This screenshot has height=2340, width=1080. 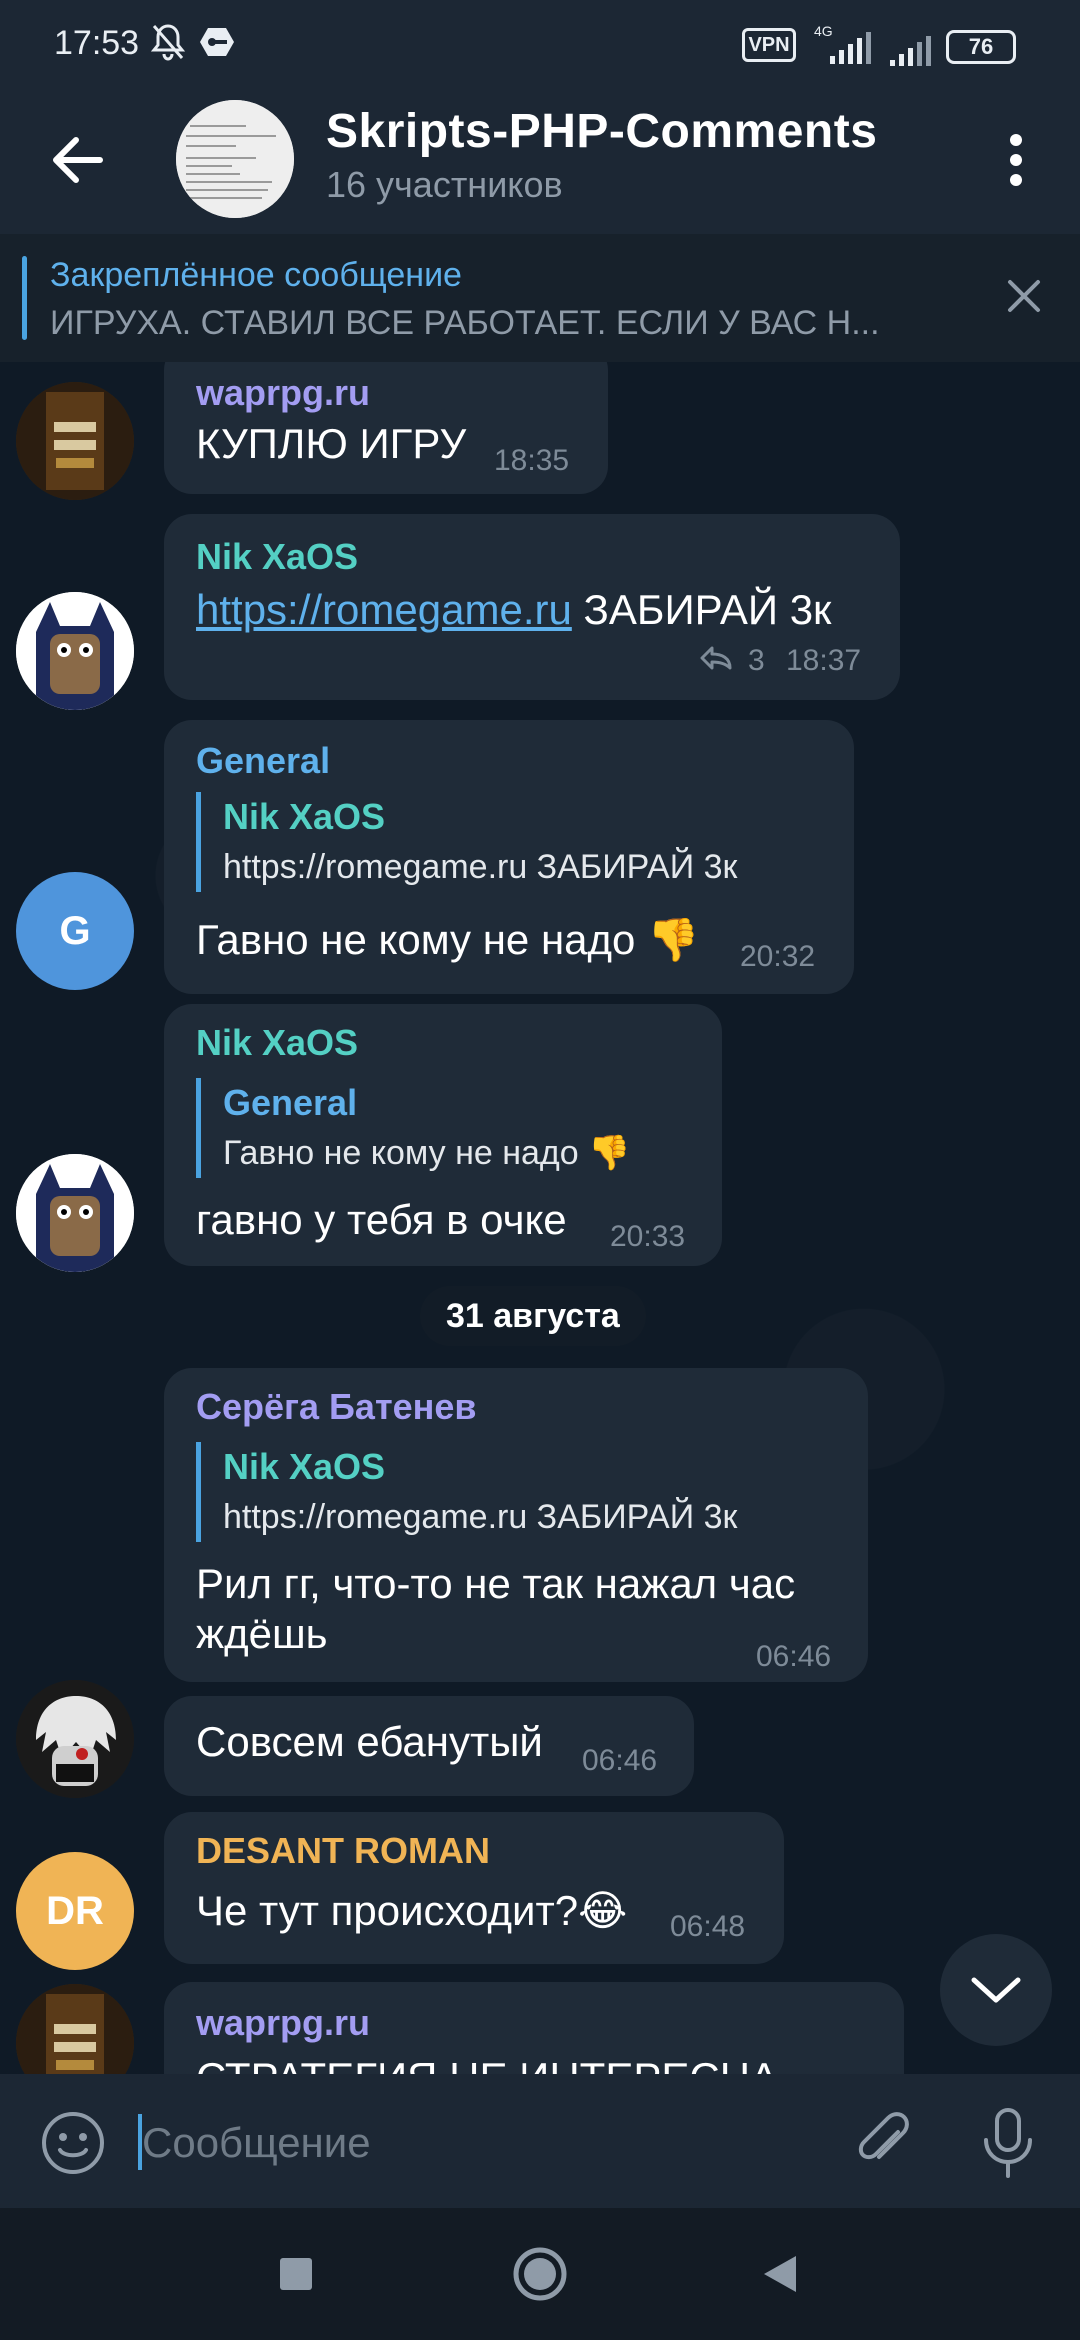 I want to click on avatar-general: G, so click(x=75, y=931).